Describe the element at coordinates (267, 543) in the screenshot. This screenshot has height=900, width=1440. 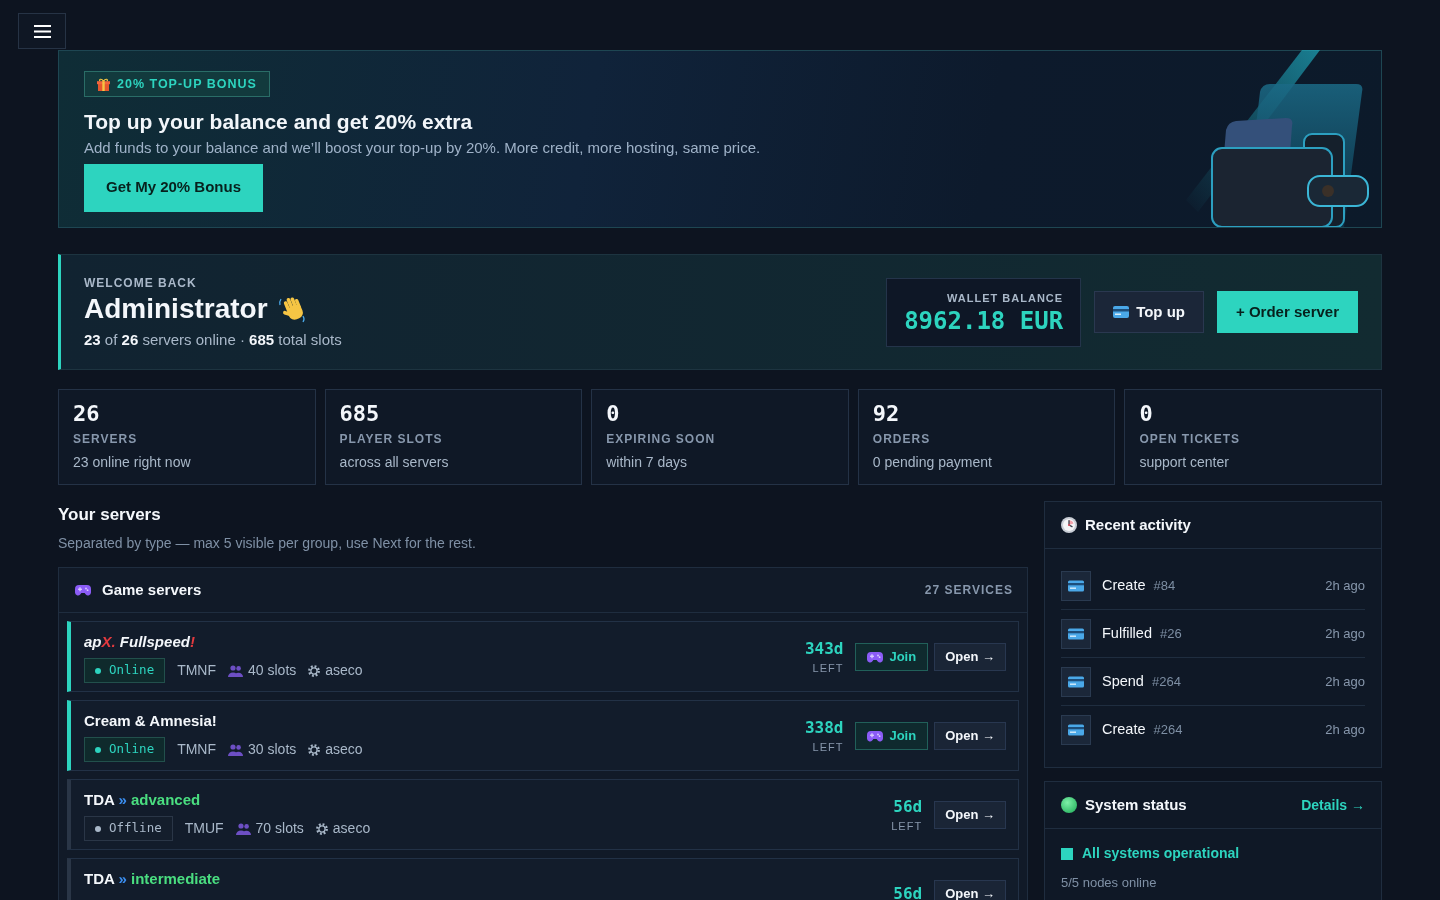
I see `section-subtitle: Separated by type — max 5 visible per group, use Next for the rest.` at that location.